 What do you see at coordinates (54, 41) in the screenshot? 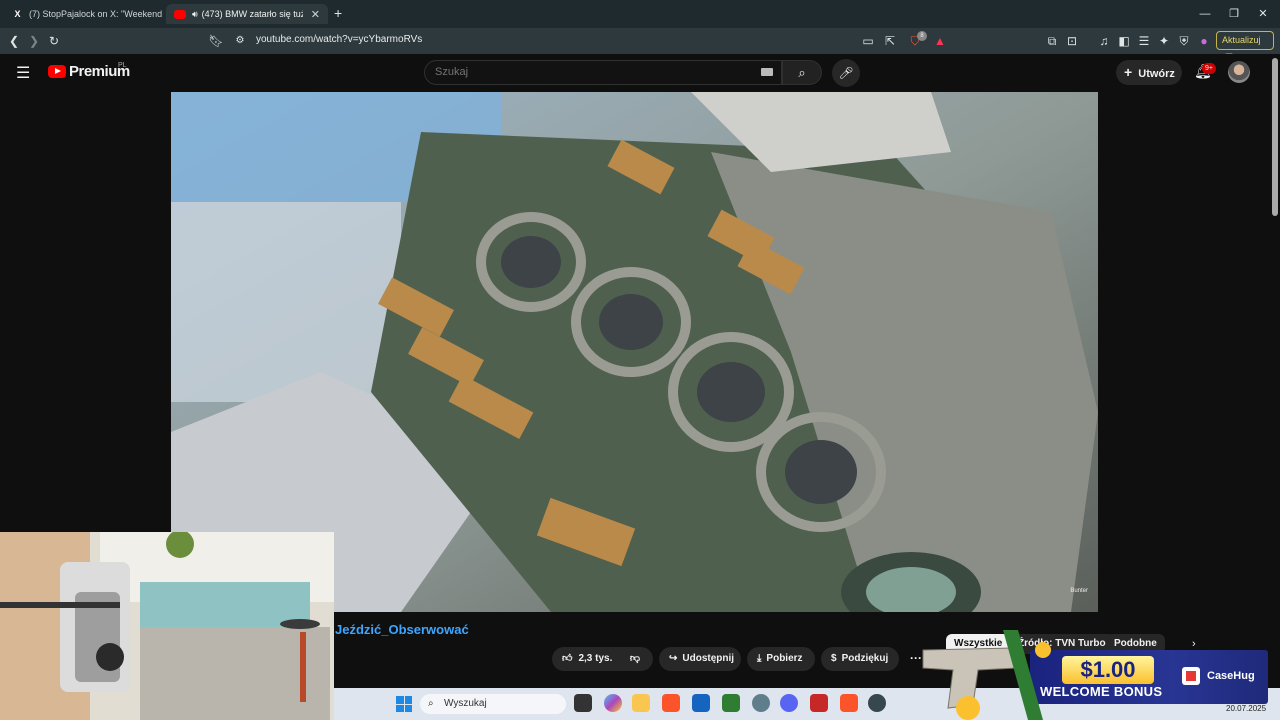
I see `reload-icon: ↻` at bounding box center [54, 41].